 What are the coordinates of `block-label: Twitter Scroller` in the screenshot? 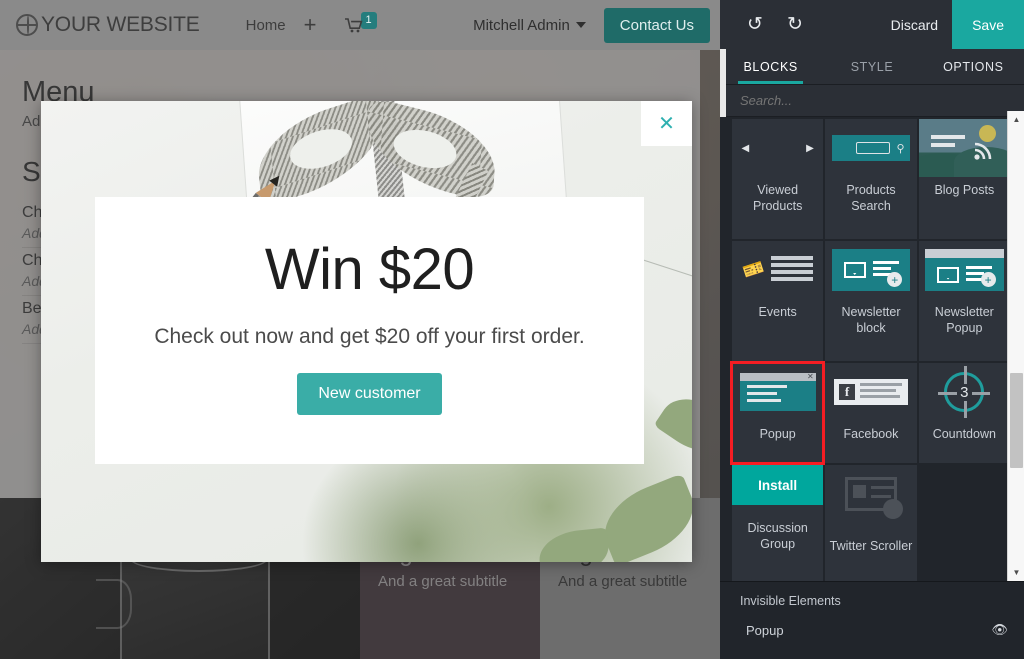 It's located at (871, 546).